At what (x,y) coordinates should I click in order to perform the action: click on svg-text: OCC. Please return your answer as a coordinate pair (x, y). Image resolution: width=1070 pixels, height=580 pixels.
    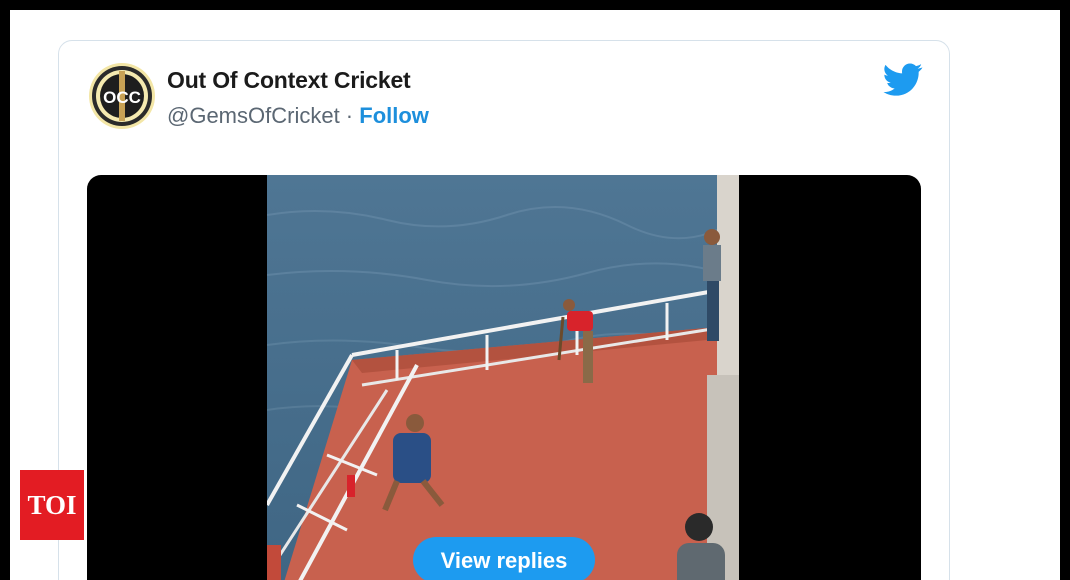
    Looking at the image, I should click on (122, 97).